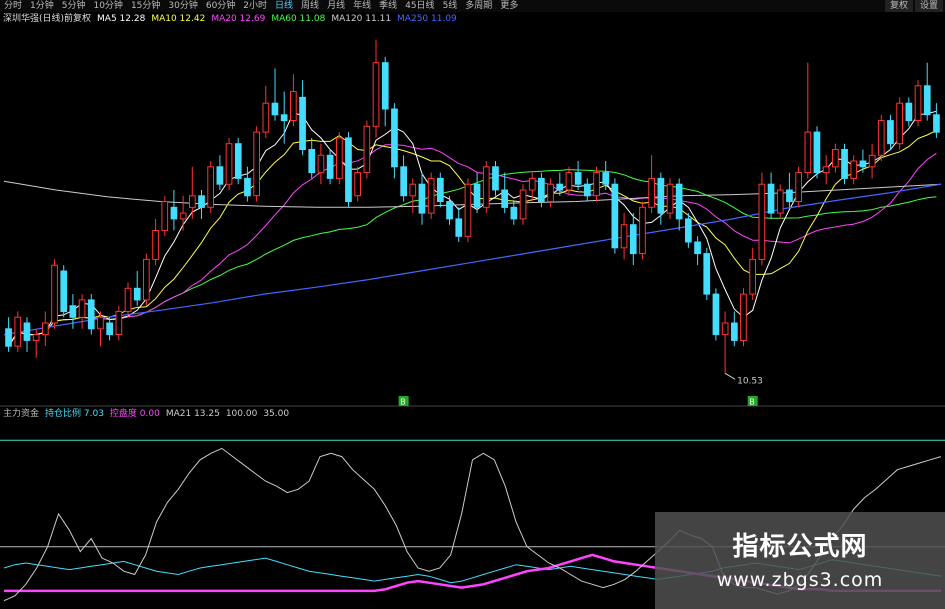  Describe the element at coordinates (800, 547) in the screenshot. I see `watermark-title: 指标公式网` at that location.